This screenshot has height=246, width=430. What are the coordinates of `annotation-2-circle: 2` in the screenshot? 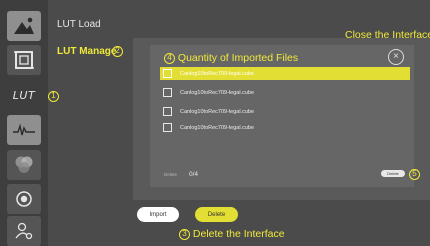 It's located at (117, 51).